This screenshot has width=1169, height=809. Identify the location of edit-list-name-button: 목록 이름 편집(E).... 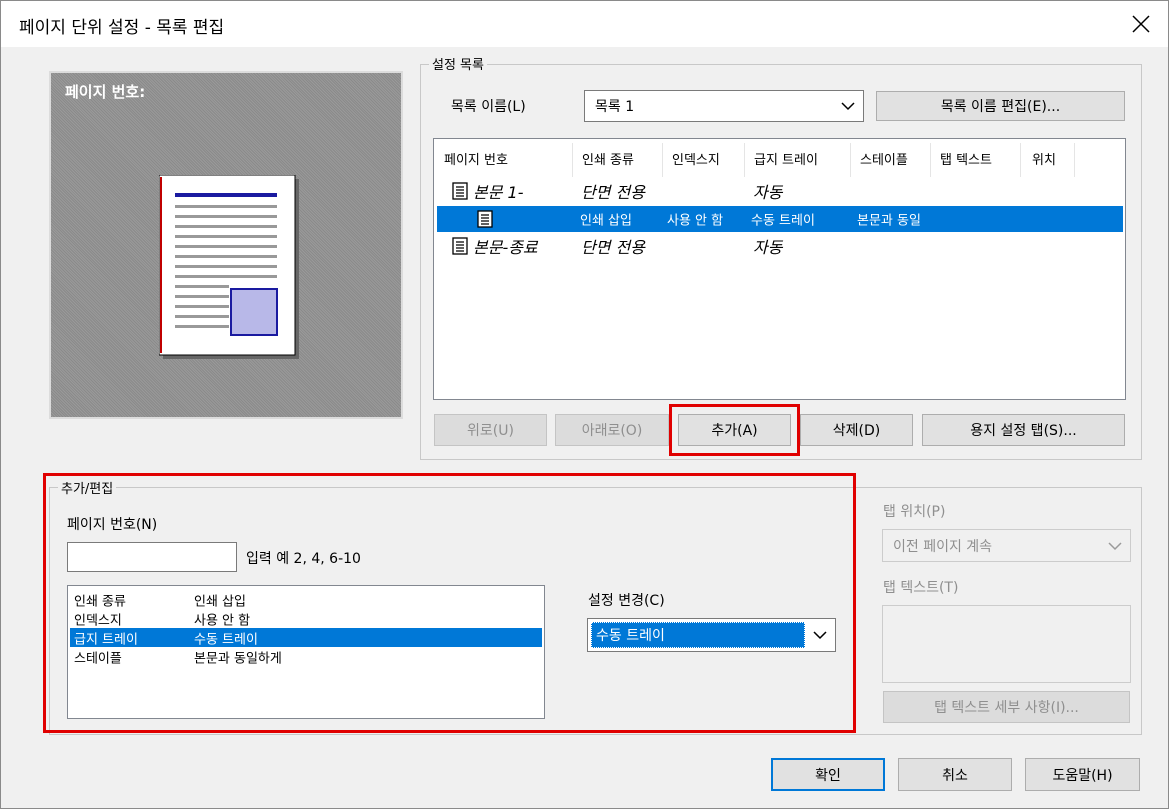
(1000, 106).